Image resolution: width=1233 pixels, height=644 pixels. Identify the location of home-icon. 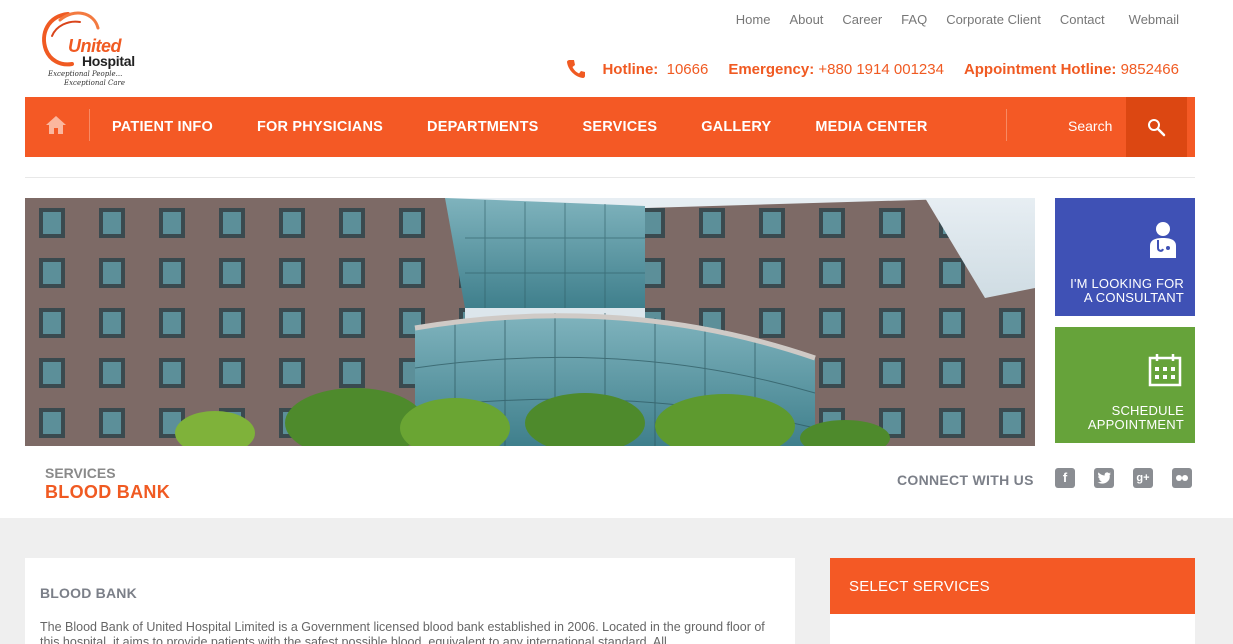
(56, 125).